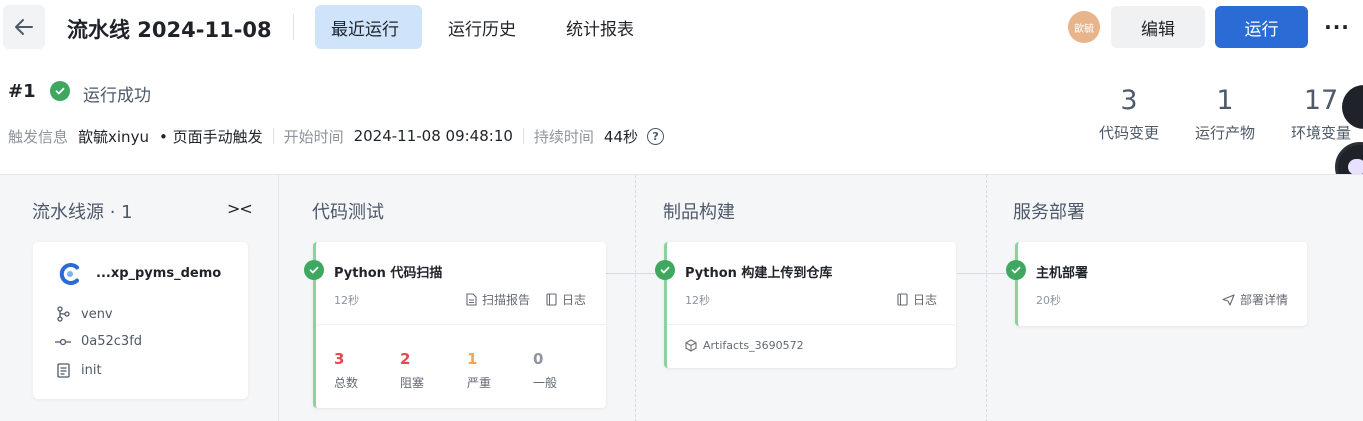 This screenshot has width=1363, height=421. I want to click on stage-title-deploy: 服务部署, so click(1049, 212).